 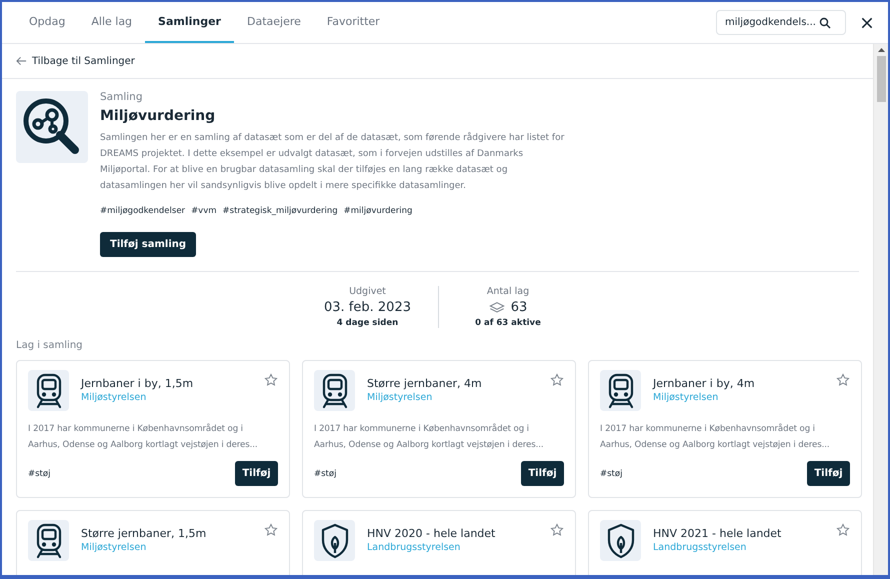 I want to click on tag: #miljøgodkendelser, so click(x=143, y=211).